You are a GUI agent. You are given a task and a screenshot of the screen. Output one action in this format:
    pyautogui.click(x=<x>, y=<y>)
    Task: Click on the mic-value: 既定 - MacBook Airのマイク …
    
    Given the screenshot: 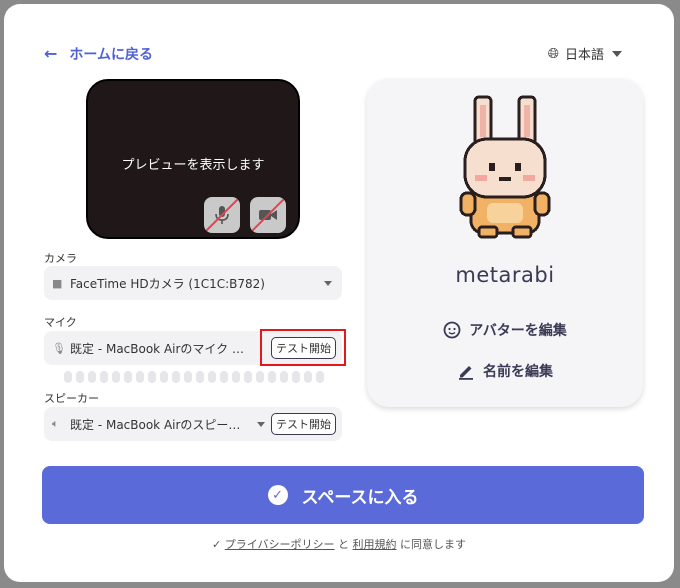 What is the action you would take?
    pyautogui.click(x=157, y=348)
    